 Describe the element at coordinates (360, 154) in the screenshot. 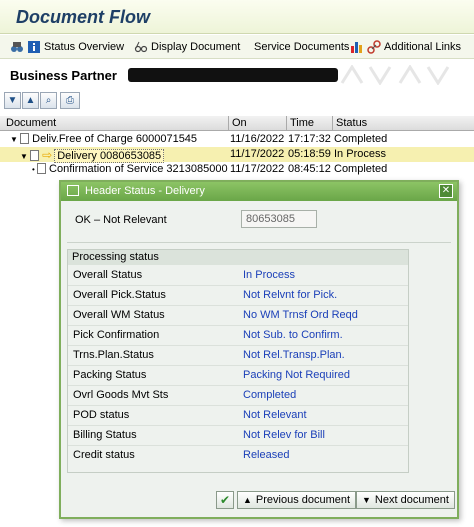

I see `row-status: In Process` at that location.